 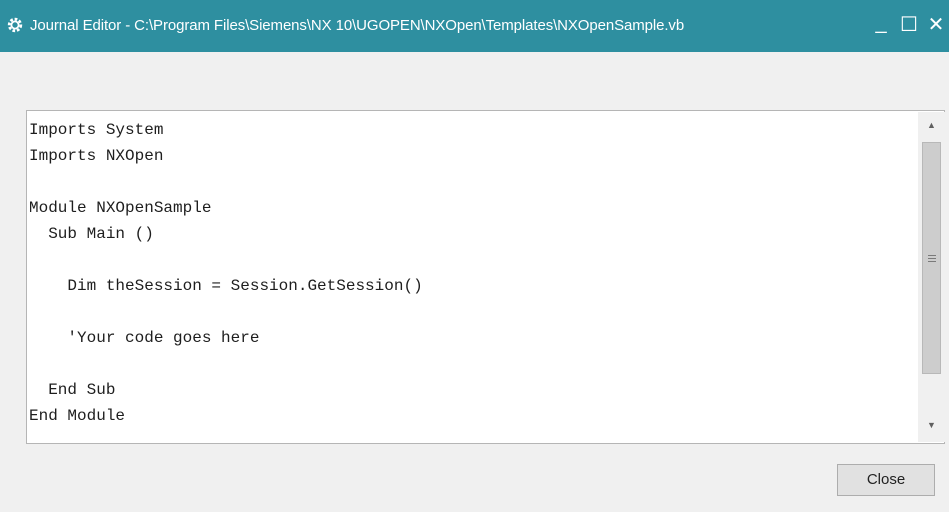 What do you see at coordinates (886, 480) in the screenshot?
I see `close-button: Close` at bounding box center [886, 480].